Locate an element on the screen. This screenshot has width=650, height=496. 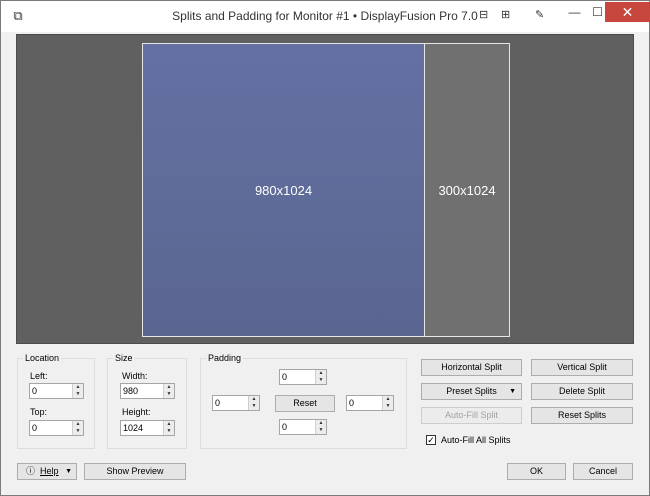
padding-bottom-spinbox: 0 ▲ ▼ is located at coordinates (303, 427).